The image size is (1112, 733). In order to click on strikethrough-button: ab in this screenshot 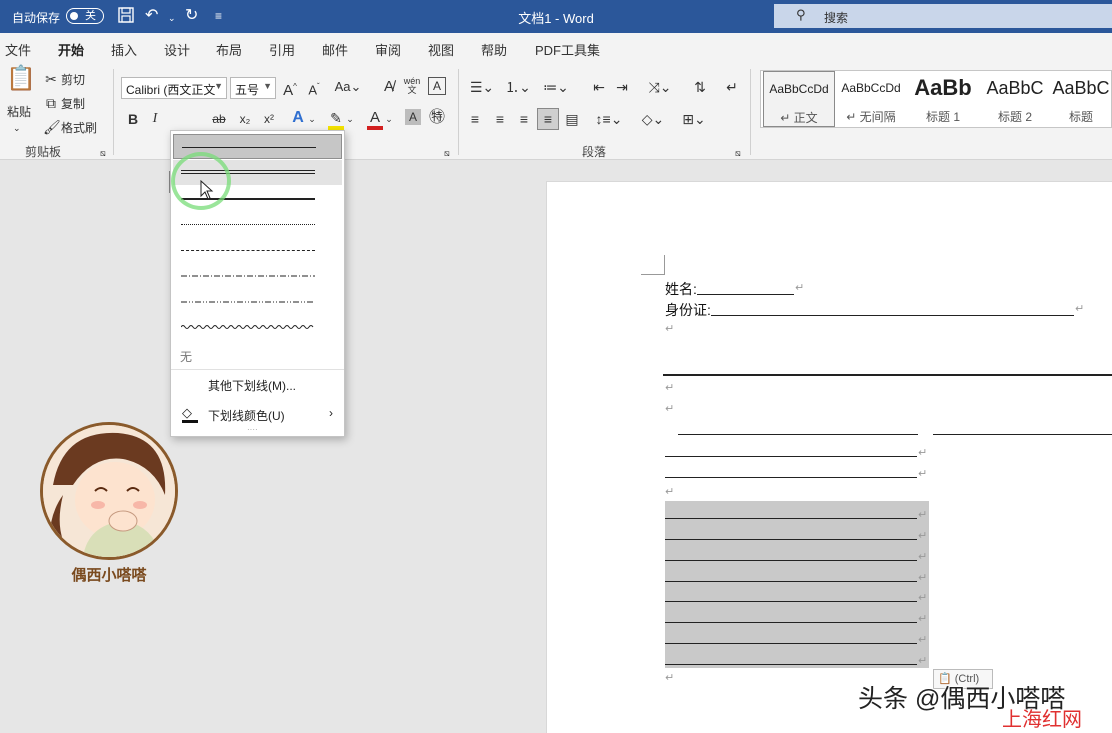, I will do `click(219, 119)`.